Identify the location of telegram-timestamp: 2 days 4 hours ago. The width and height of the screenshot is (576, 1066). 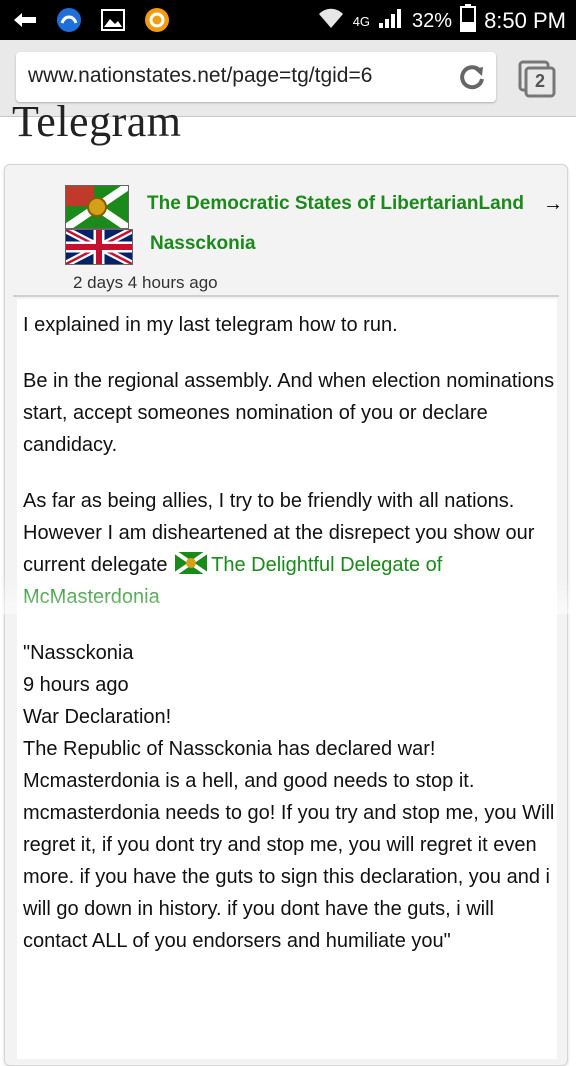
(145, 282).